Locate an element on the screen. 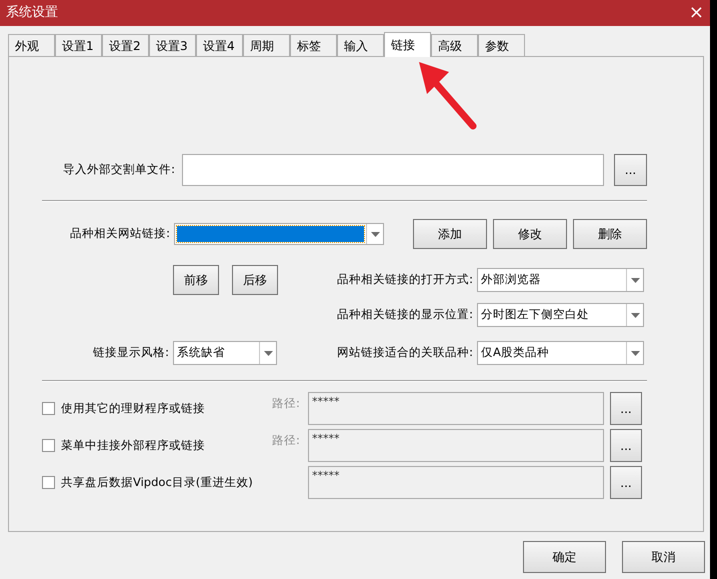  field-label: 链接显示风格: is located at coordinates (131, 353).